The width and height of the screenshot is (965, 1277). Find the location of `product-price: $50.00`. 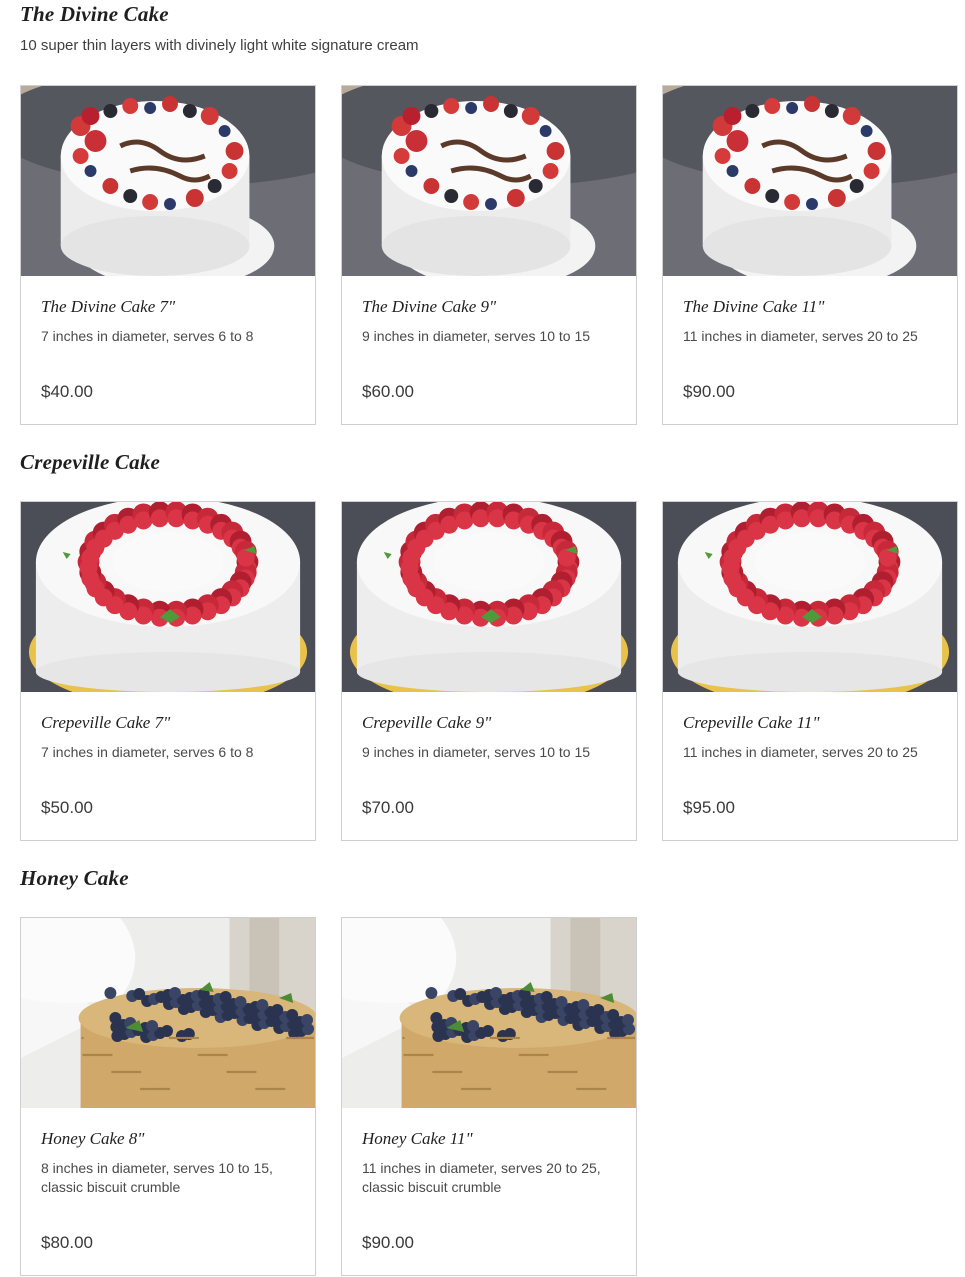

product-price: $50.00 is located at coordinates (67, 807).